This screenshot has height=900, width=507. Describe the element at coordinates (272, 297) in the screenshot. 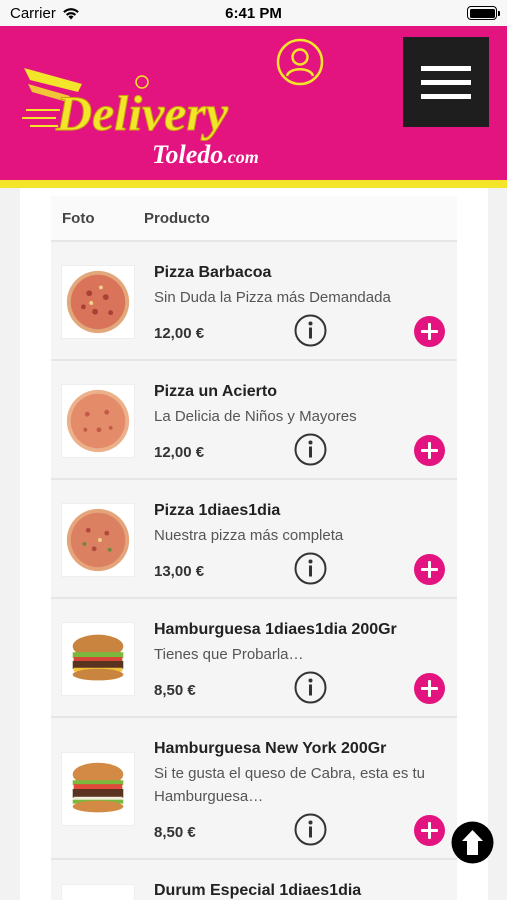

I see `product-description: Sin Duda la Pizza más Demandada` at that location.